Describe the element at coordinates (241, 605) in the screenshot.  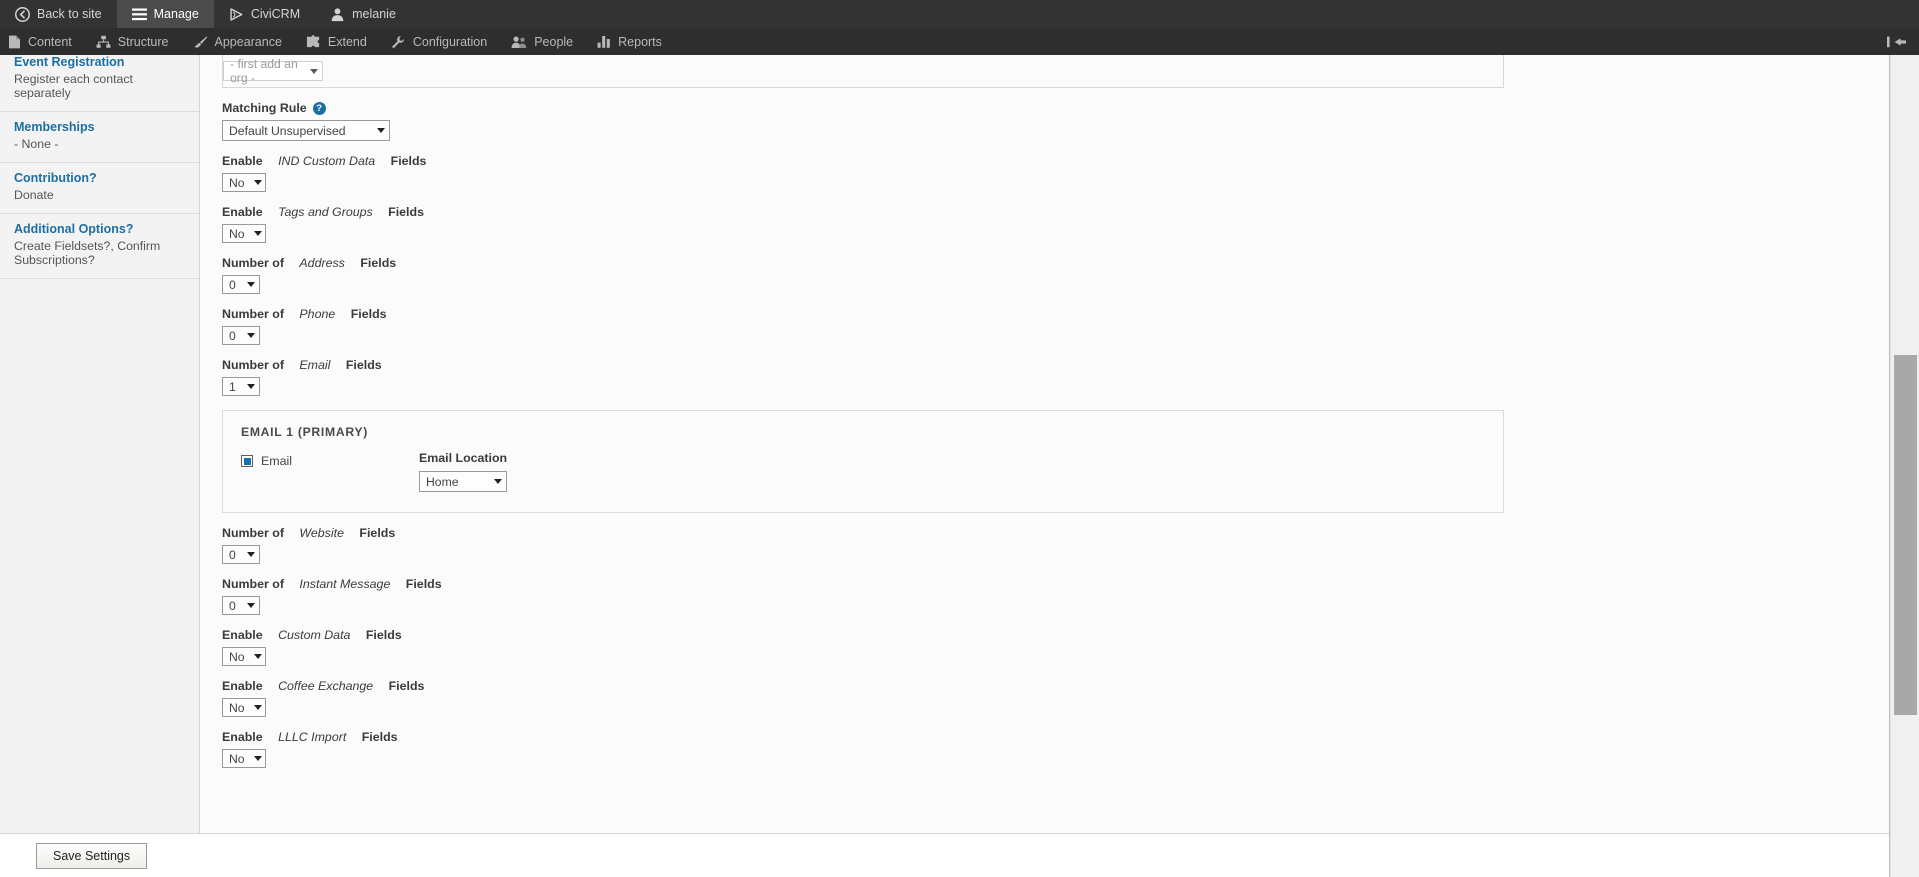
I see `field-instant-message-count-select: 0` at that location.